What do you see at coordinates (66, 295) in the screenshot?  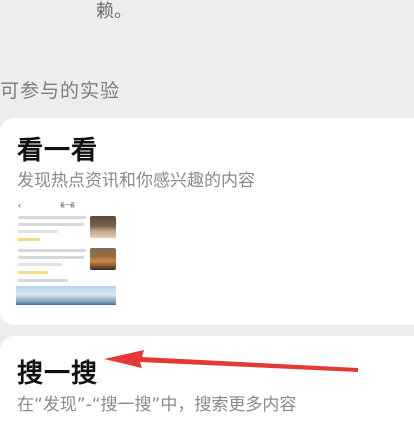 I see `preview-banner-image` at bounding box center [66, 295].